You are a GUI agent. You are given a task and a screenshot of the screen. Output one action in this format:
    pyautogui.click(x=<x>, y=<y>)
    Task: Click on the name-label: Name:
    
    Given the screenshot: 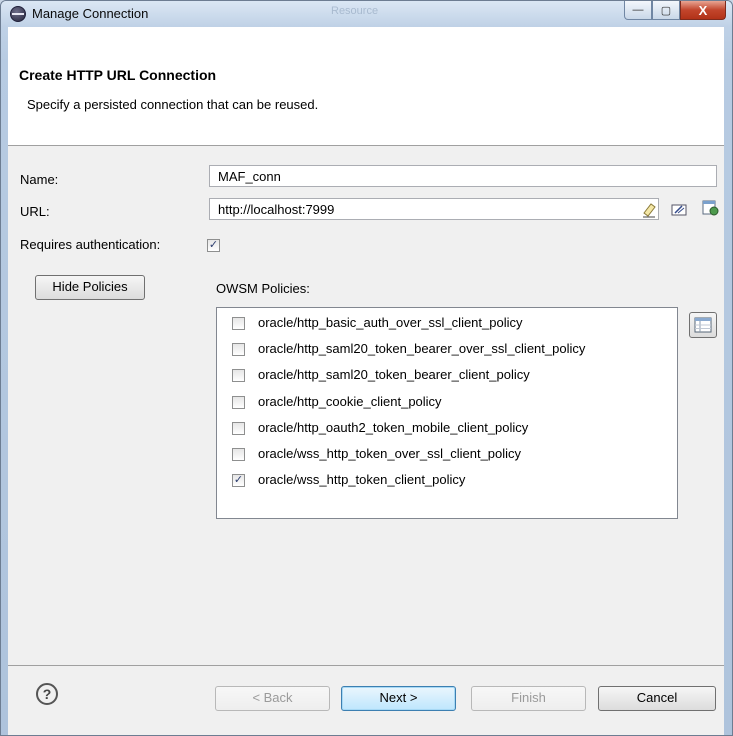 What is the action you would take?
    pyautogui.click(x=39, y=179)
    